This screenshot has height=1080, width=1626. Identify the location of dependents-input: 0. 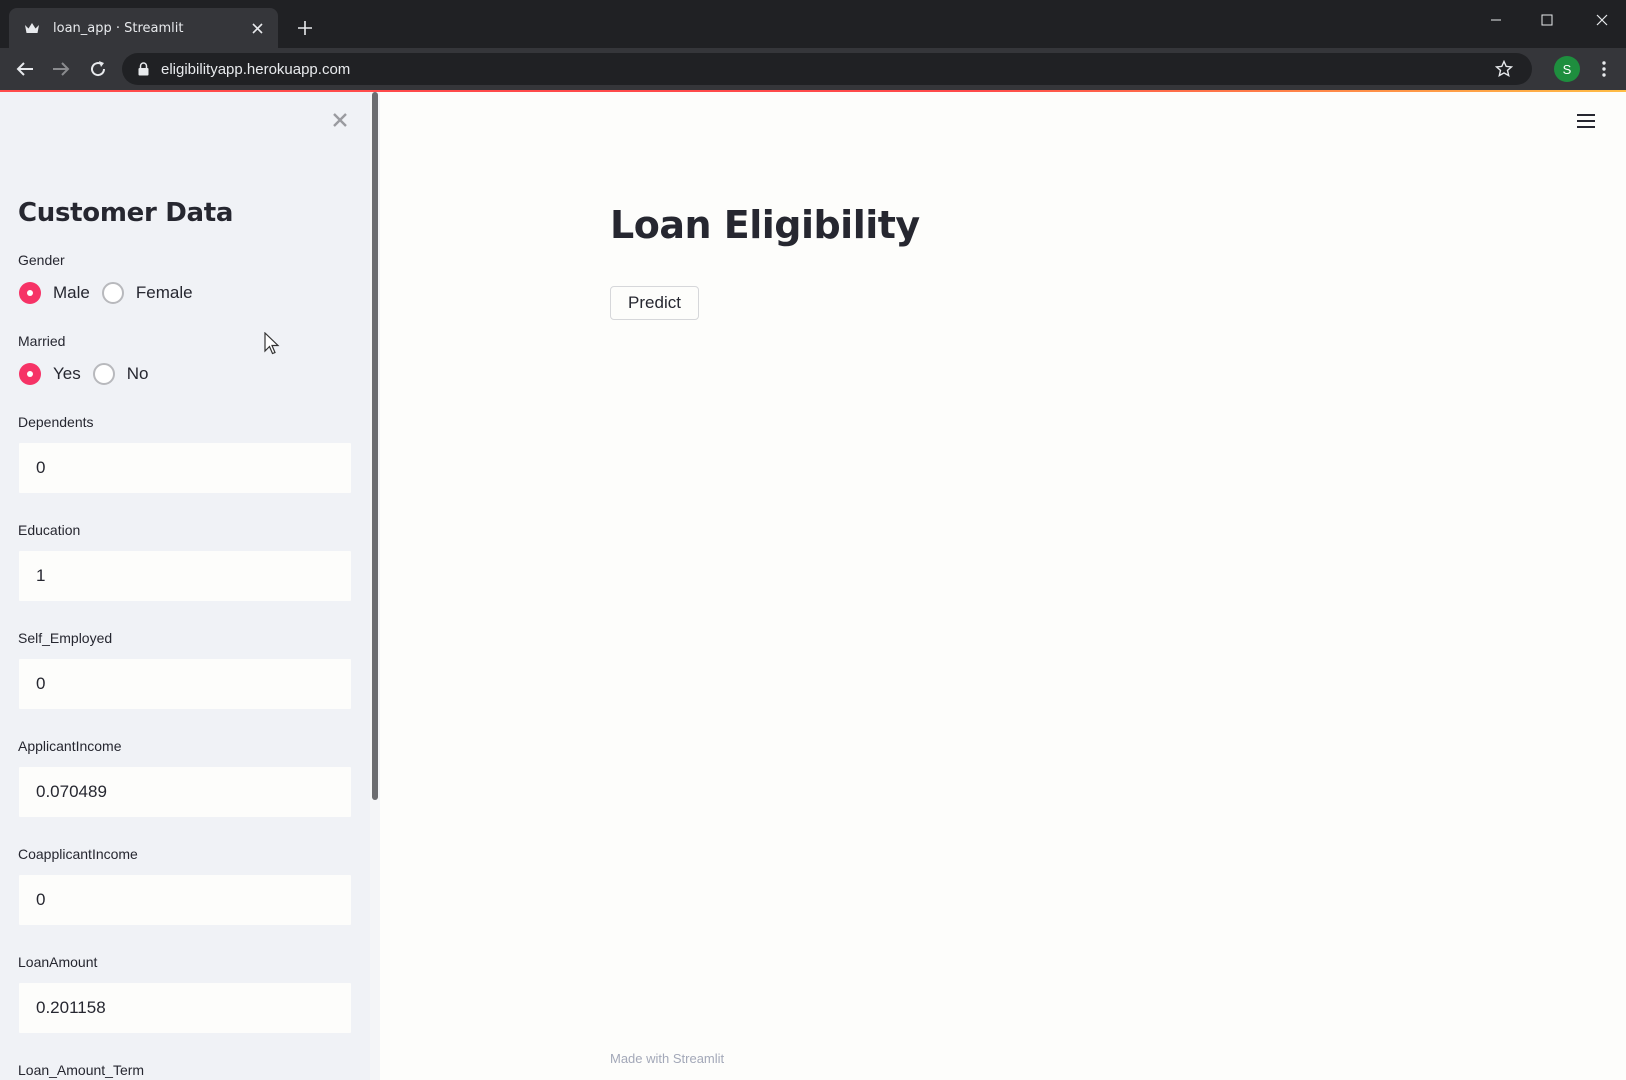
(185, 468).